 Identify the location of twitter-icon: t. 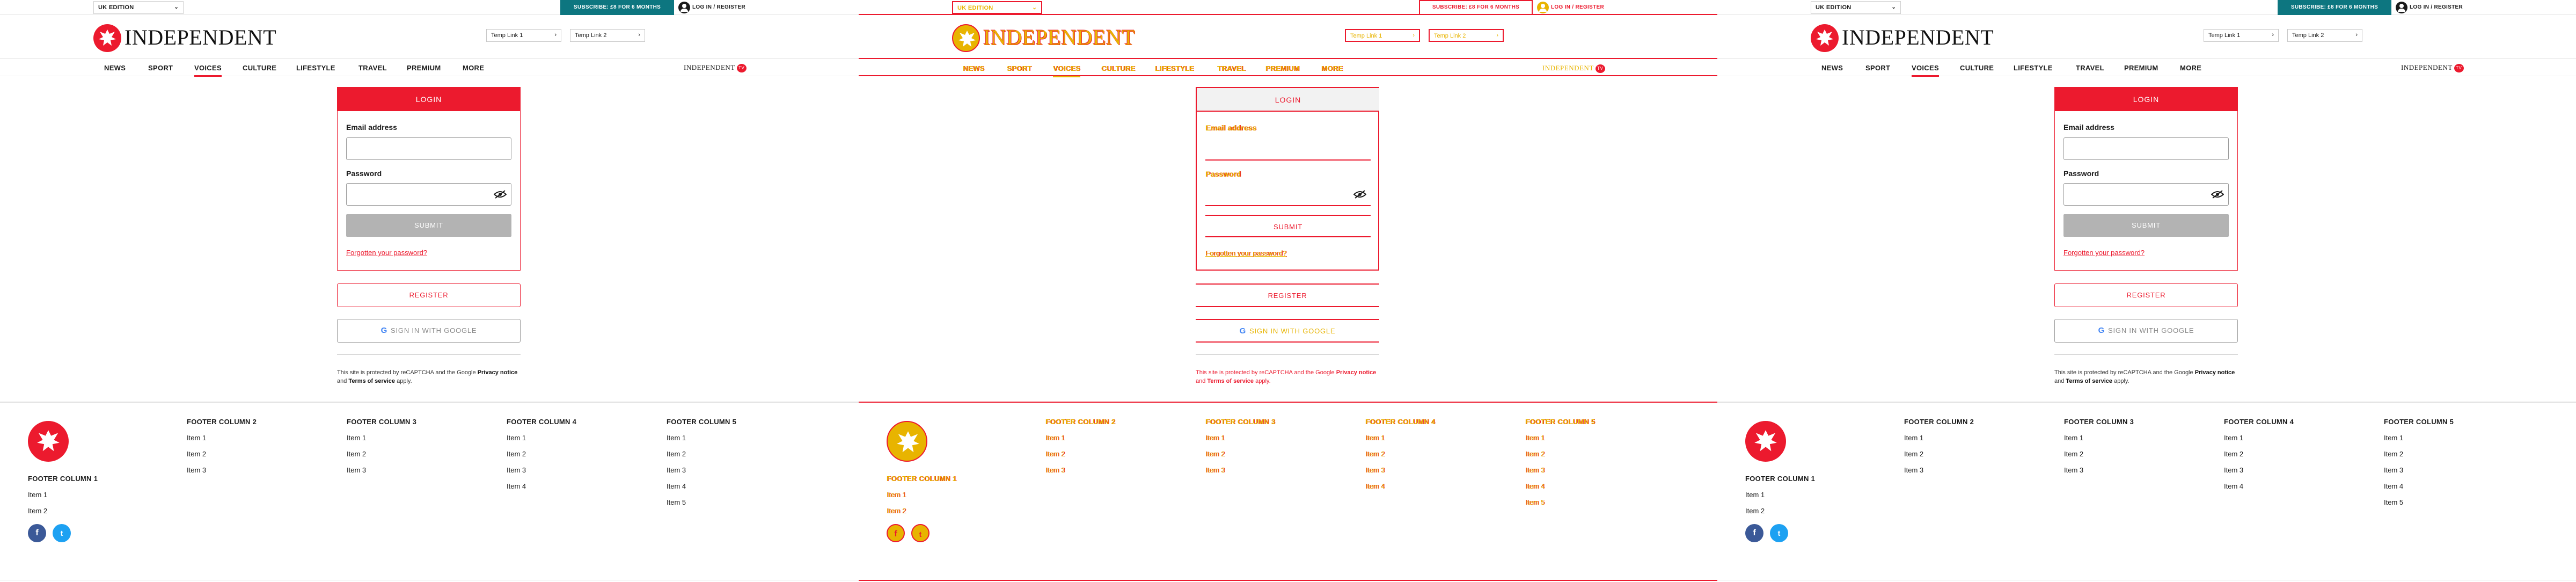
(920, 533).